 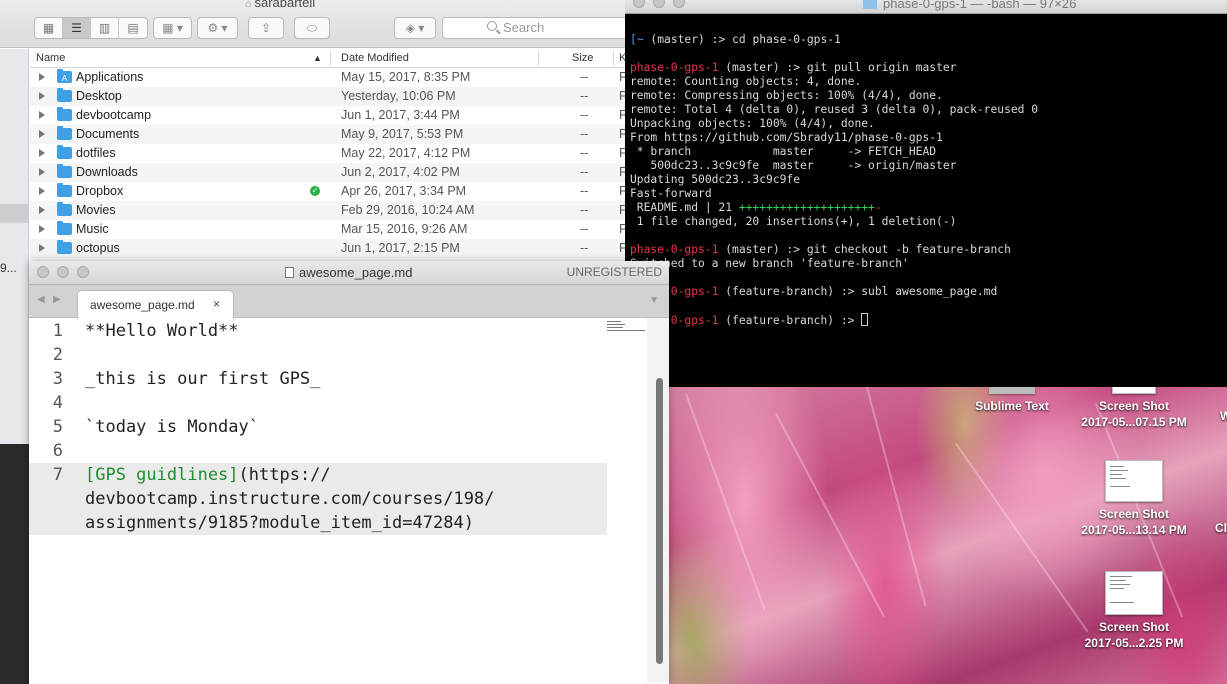 I want to click on cover-flow-icon: ▤, so click(x=133, y=28).